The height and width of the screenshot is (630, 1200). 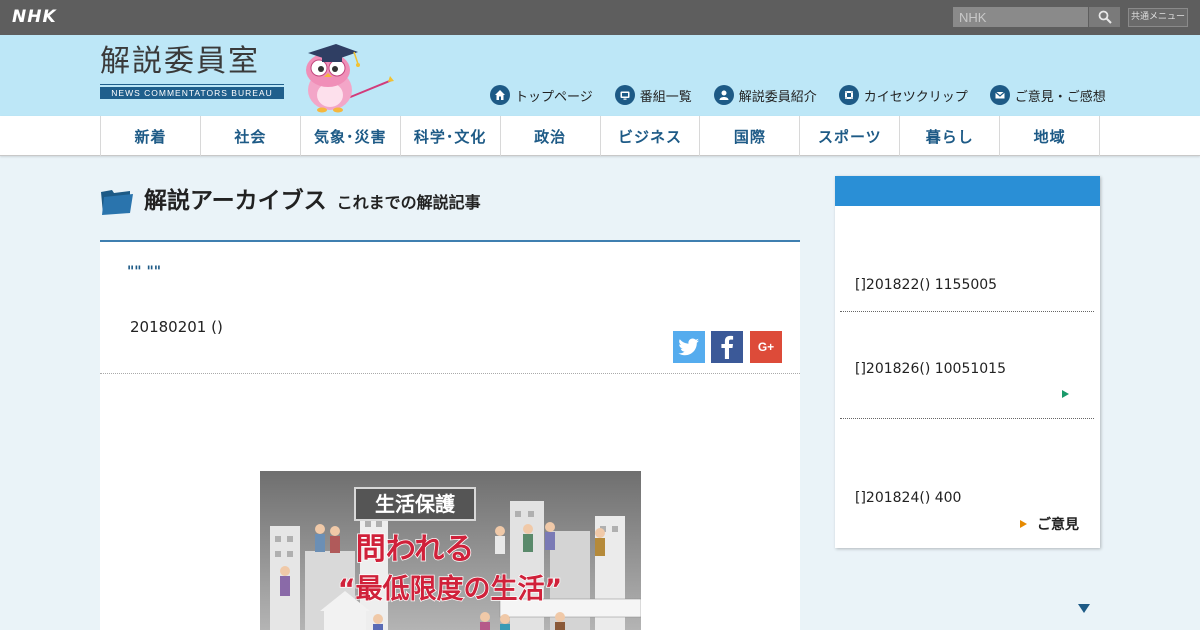 What do you see at coordinates (117, 202) in the screenshot?
I see `folder-icon` at bounding box center [117, 202].